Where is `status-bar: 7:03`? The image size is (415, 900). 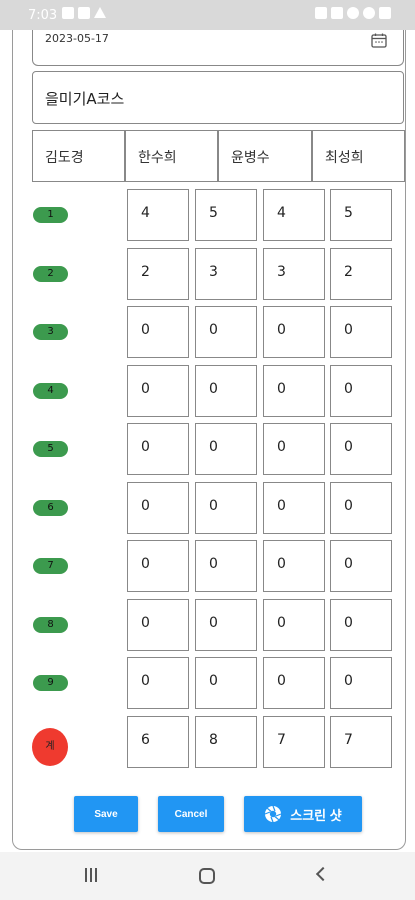
status-bar: 7:03 is located at coordinates (207, 15).